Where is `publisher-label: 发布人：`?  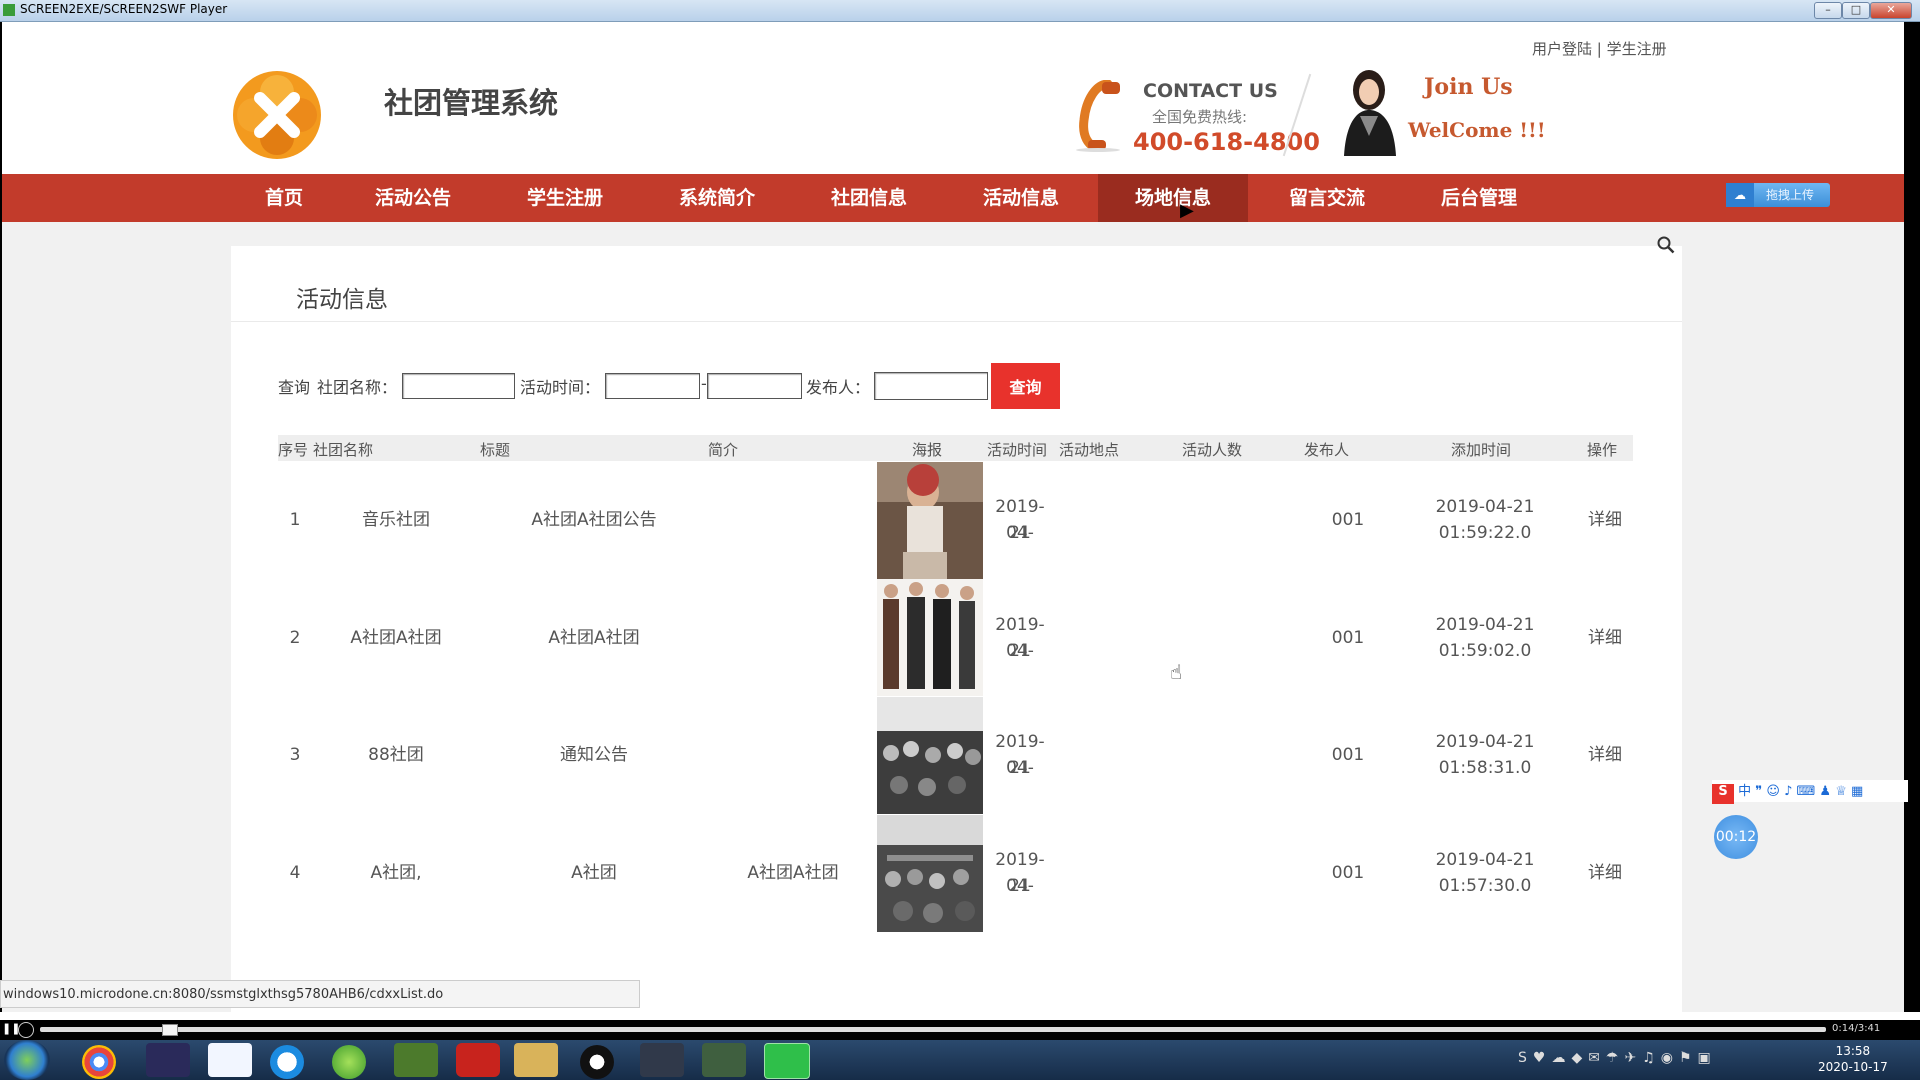 publisher-label: 发布人： is located at coordinates (838, 387).